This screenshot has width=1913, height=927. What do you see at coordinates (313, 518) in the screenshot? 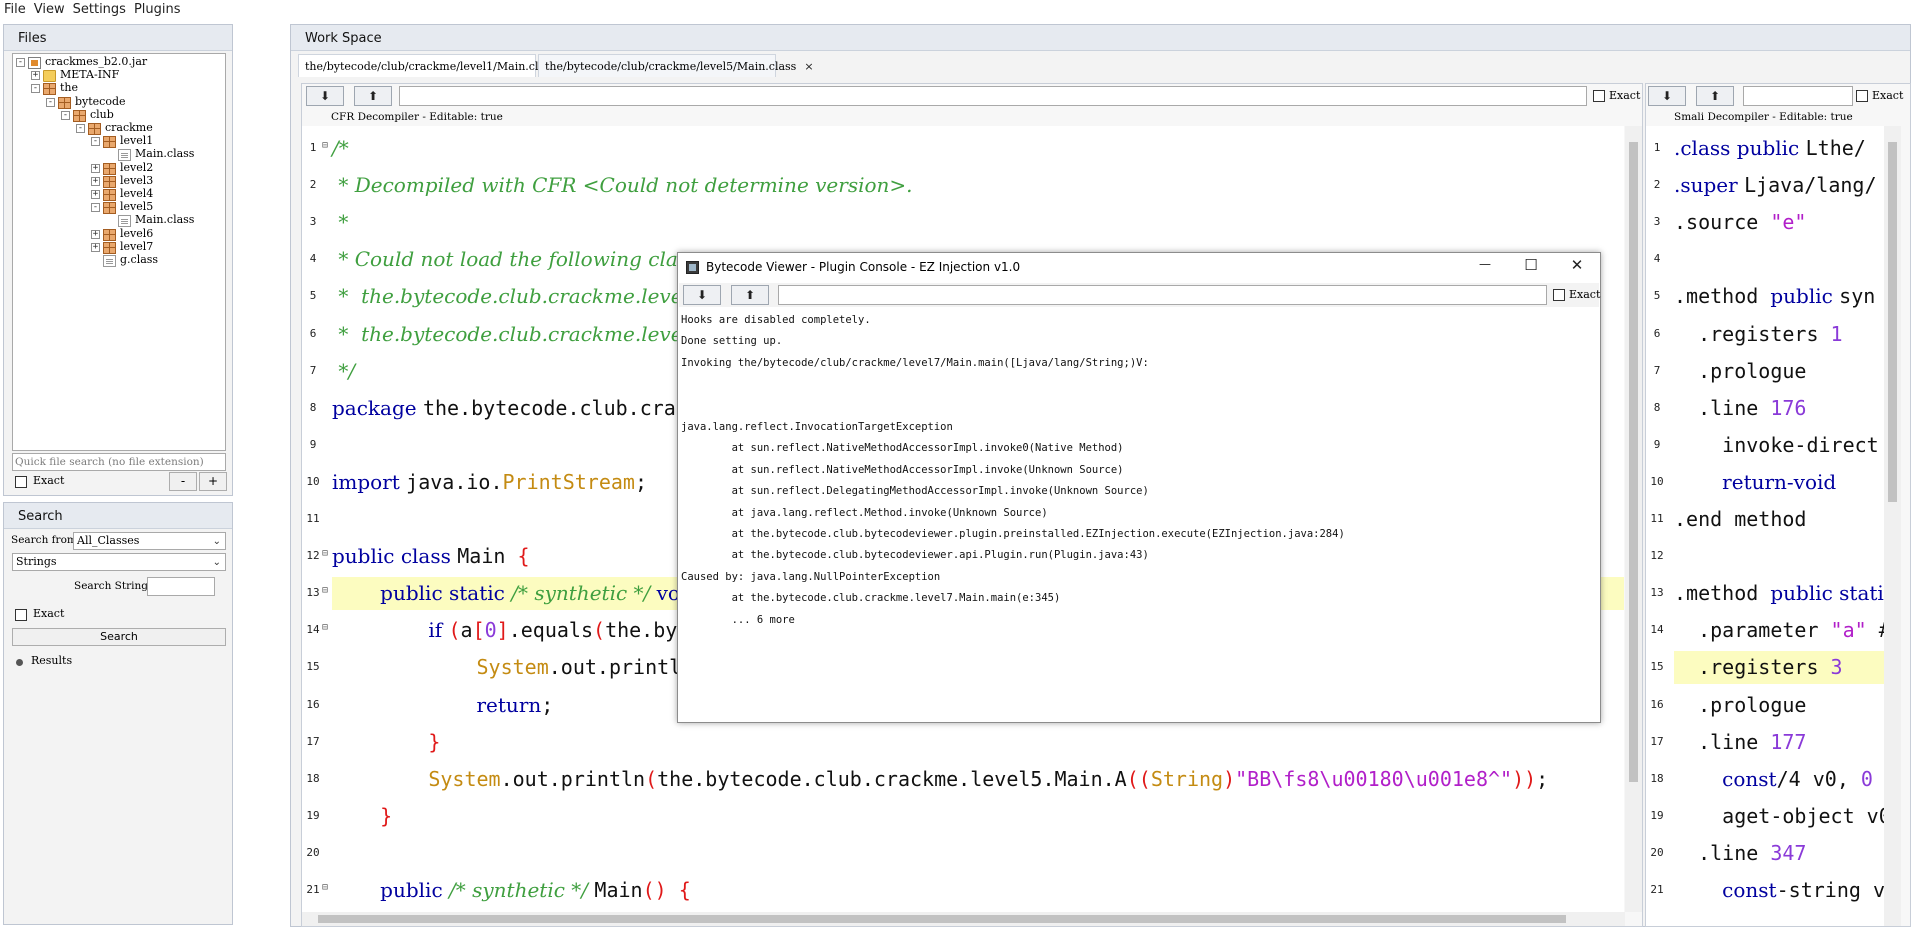
I see `line-number: 11` at bounding box center [313, 518].